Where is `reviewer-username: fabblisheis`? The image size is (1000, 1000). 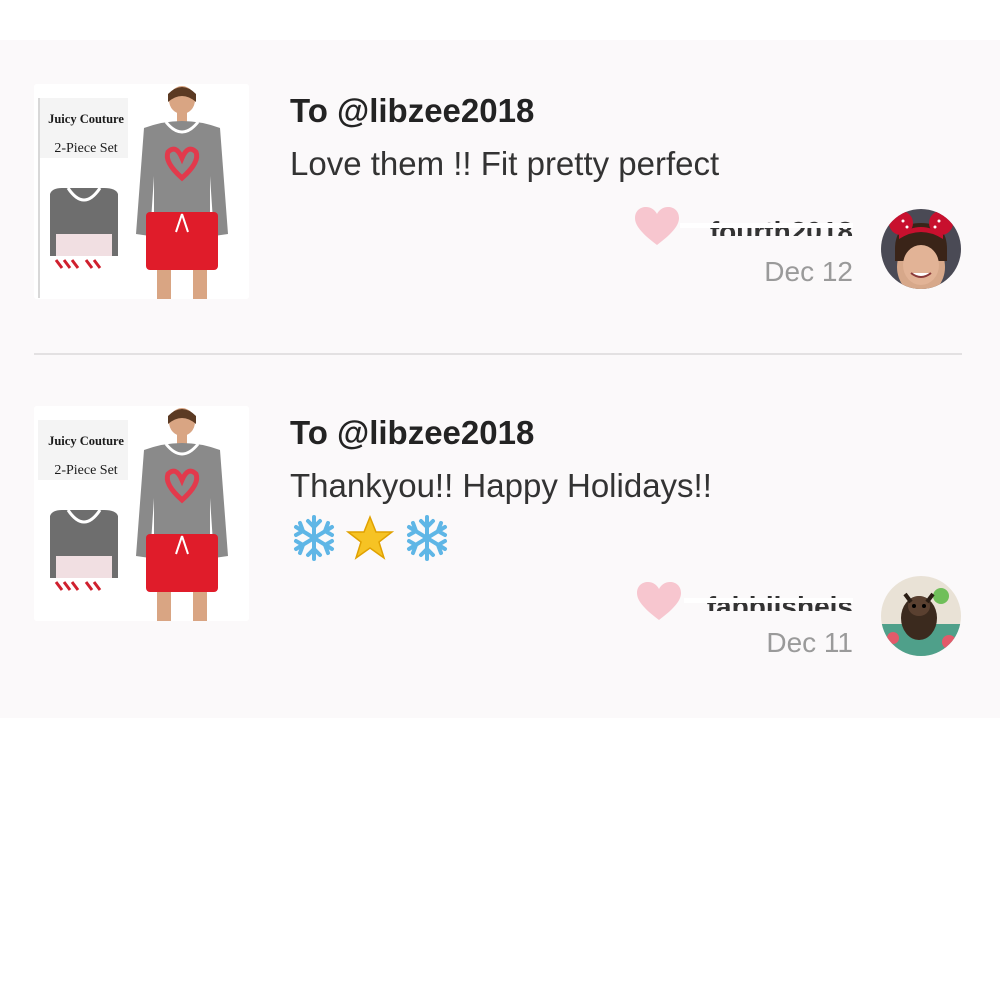 reviewer-username: fabblisheis is located at coordinates (768, 600).